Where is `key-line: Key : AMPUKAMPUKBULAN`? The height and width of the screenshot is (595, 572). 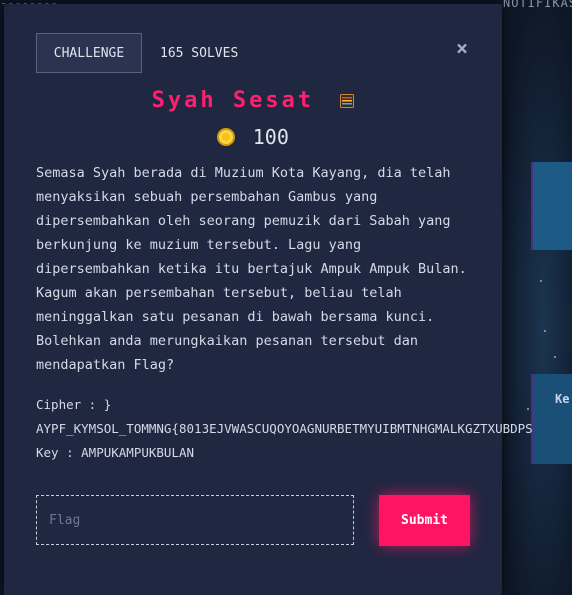
key-line: Key : AMPUKAMPUKBULAN is located at coordinates (115, 452).